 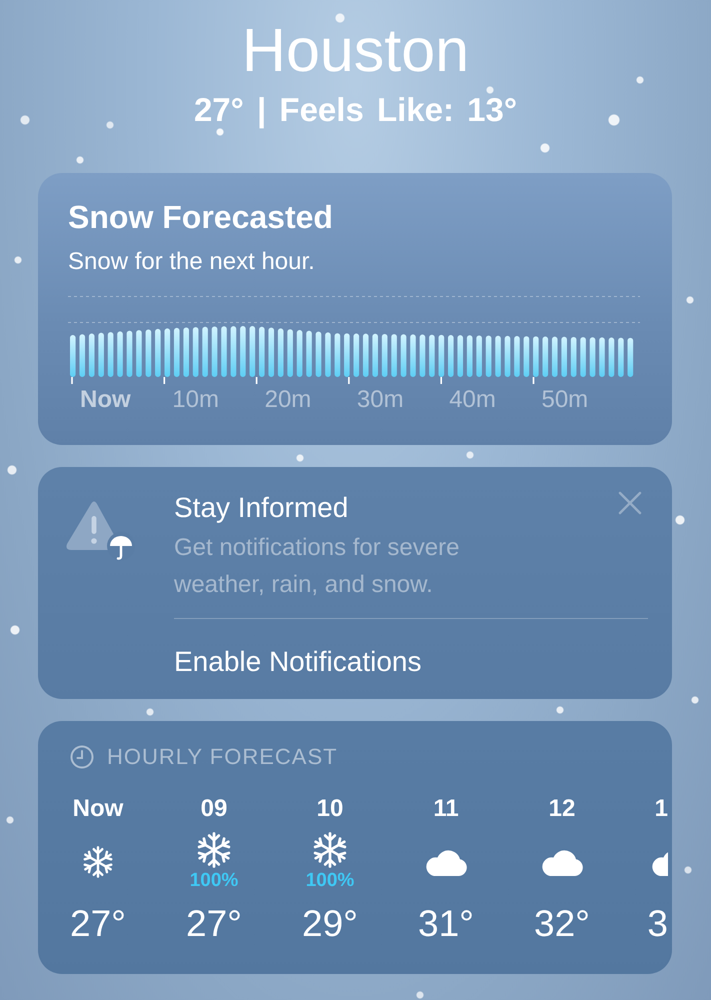 What do you see at coordinates (330, 924) in the screenshot?
I see `hour-temperature: 29°` at bounding box center [330, 924].